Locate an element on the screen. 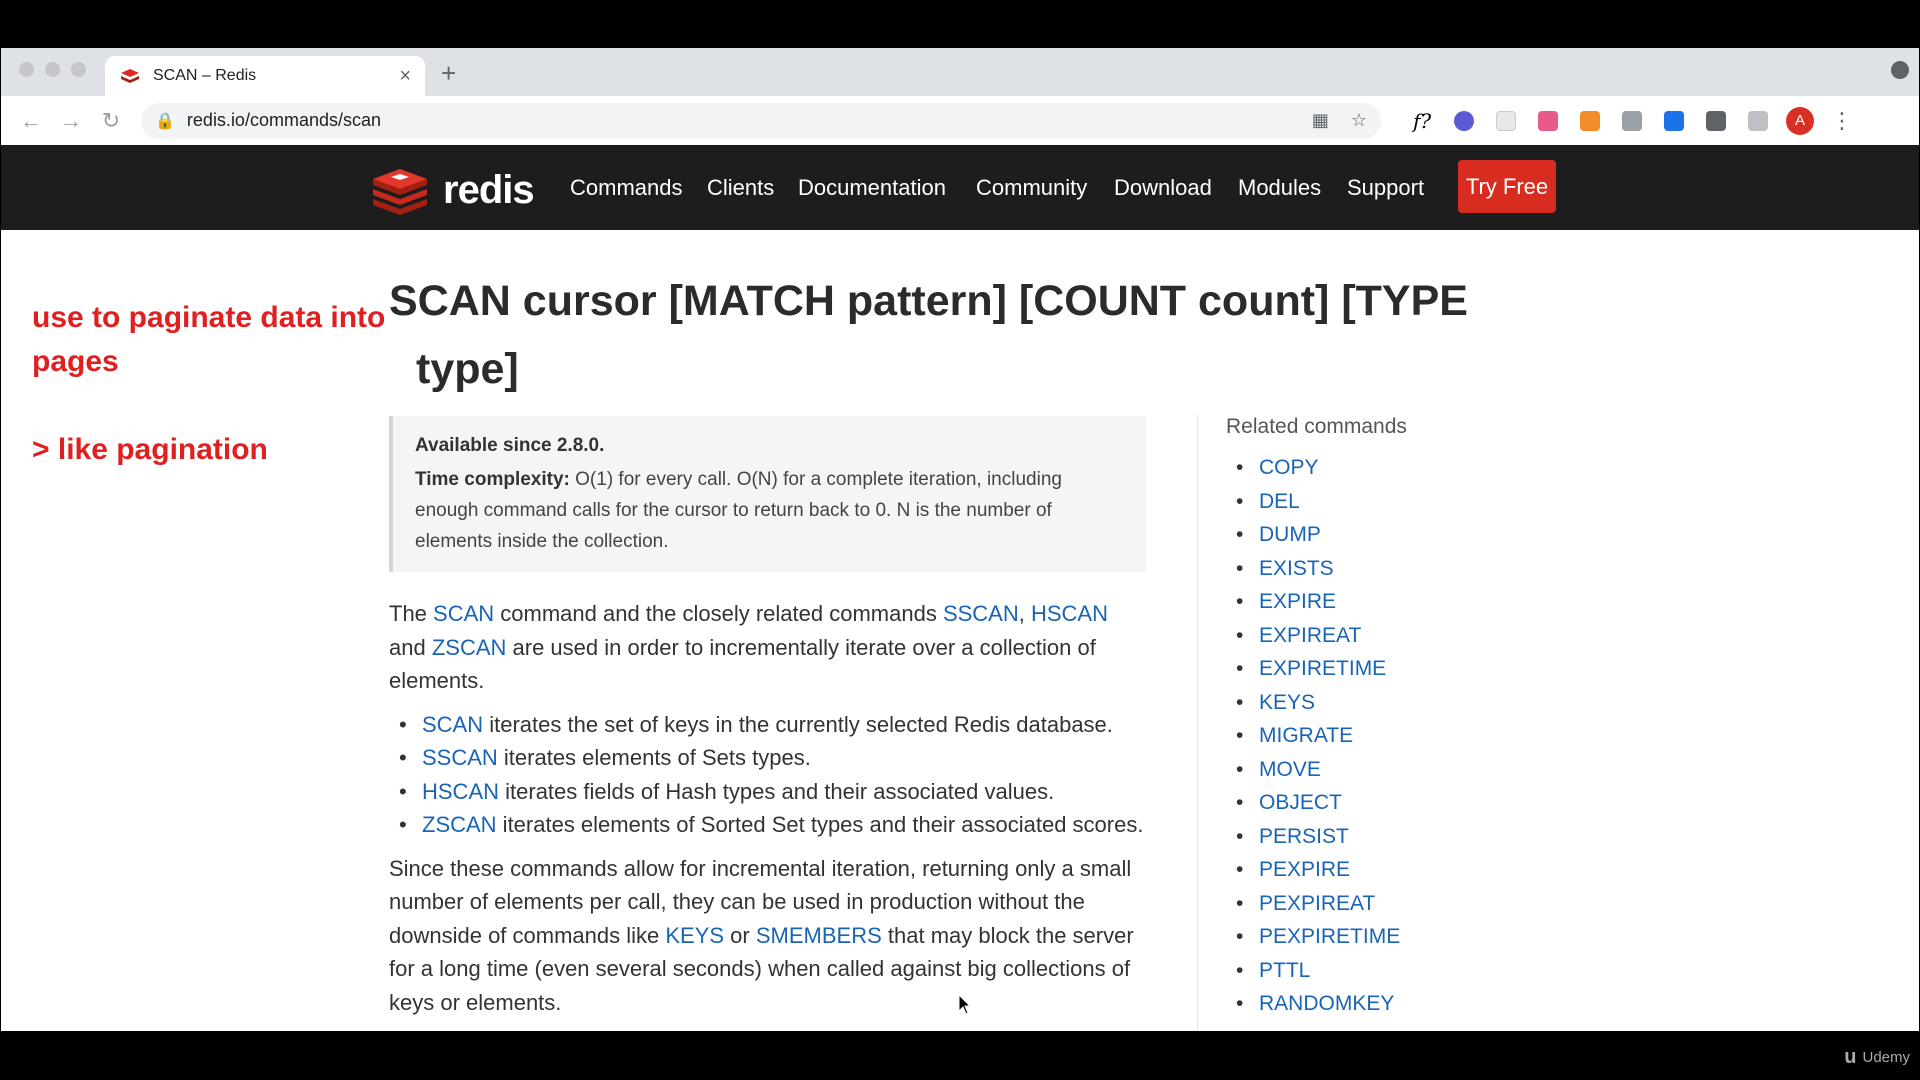 The image size is (1920, 1080). nav-link-clients: Clients is located at coordinates (740, 188).